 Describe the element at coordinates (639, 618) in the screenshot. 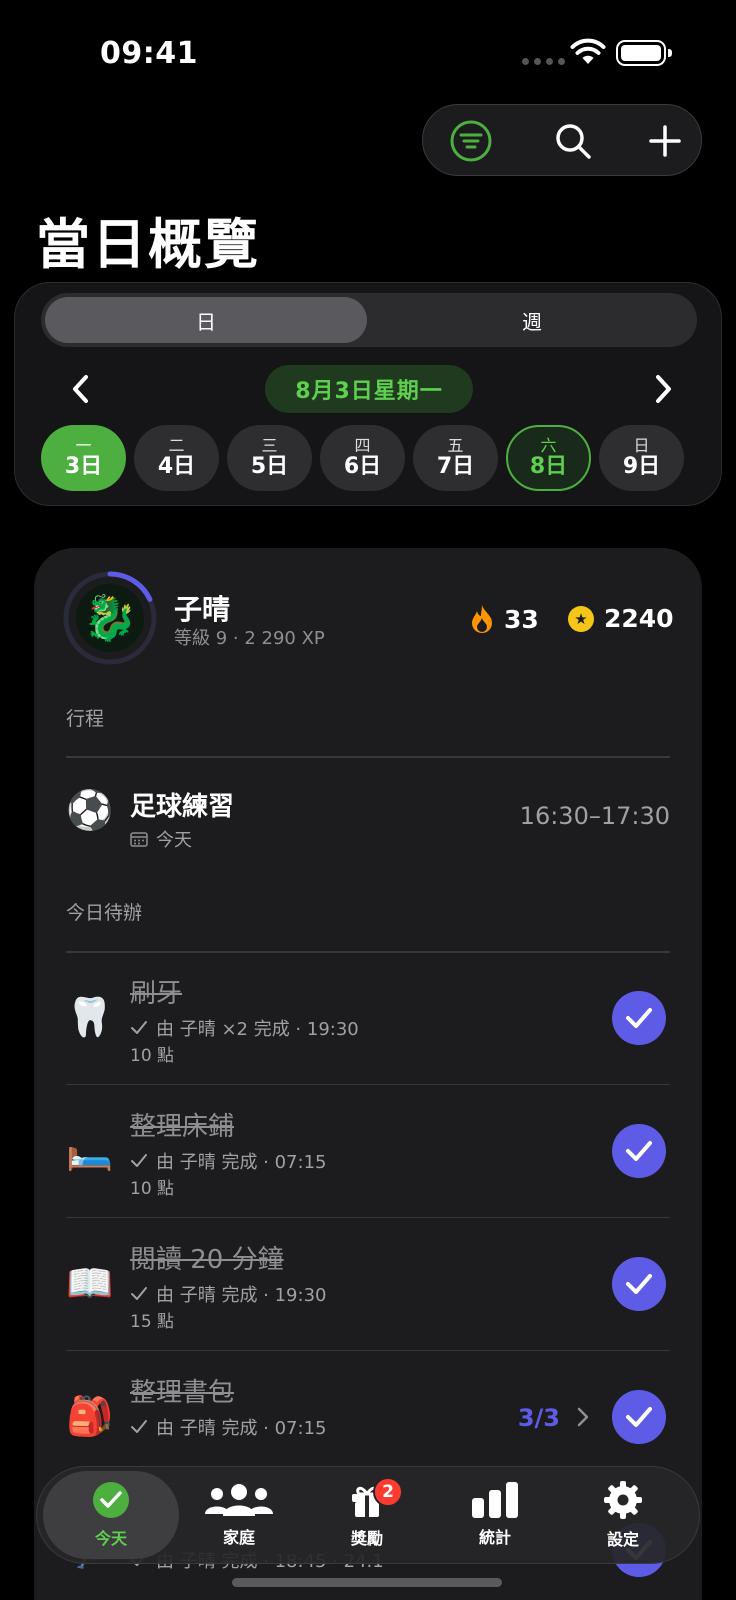

I see `coin-value: 2240` at that location.